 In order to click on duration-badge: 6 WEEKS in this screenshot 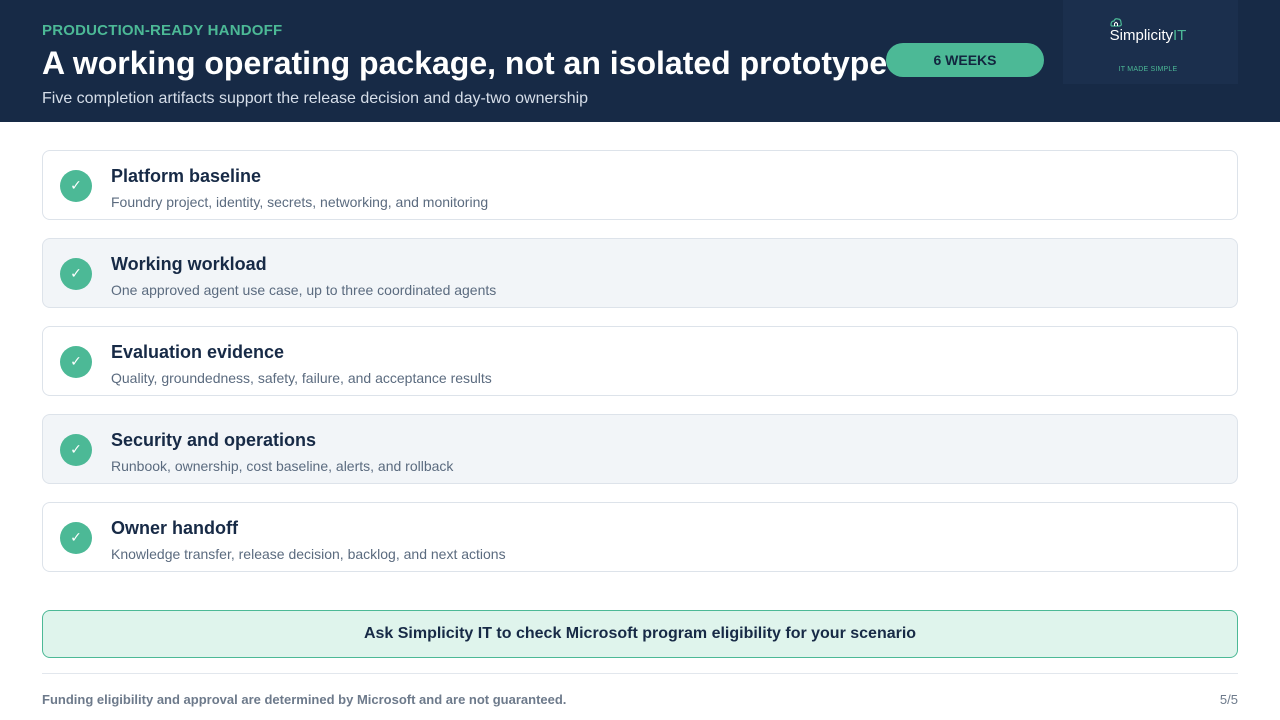, I will do `click(965, 60)`.